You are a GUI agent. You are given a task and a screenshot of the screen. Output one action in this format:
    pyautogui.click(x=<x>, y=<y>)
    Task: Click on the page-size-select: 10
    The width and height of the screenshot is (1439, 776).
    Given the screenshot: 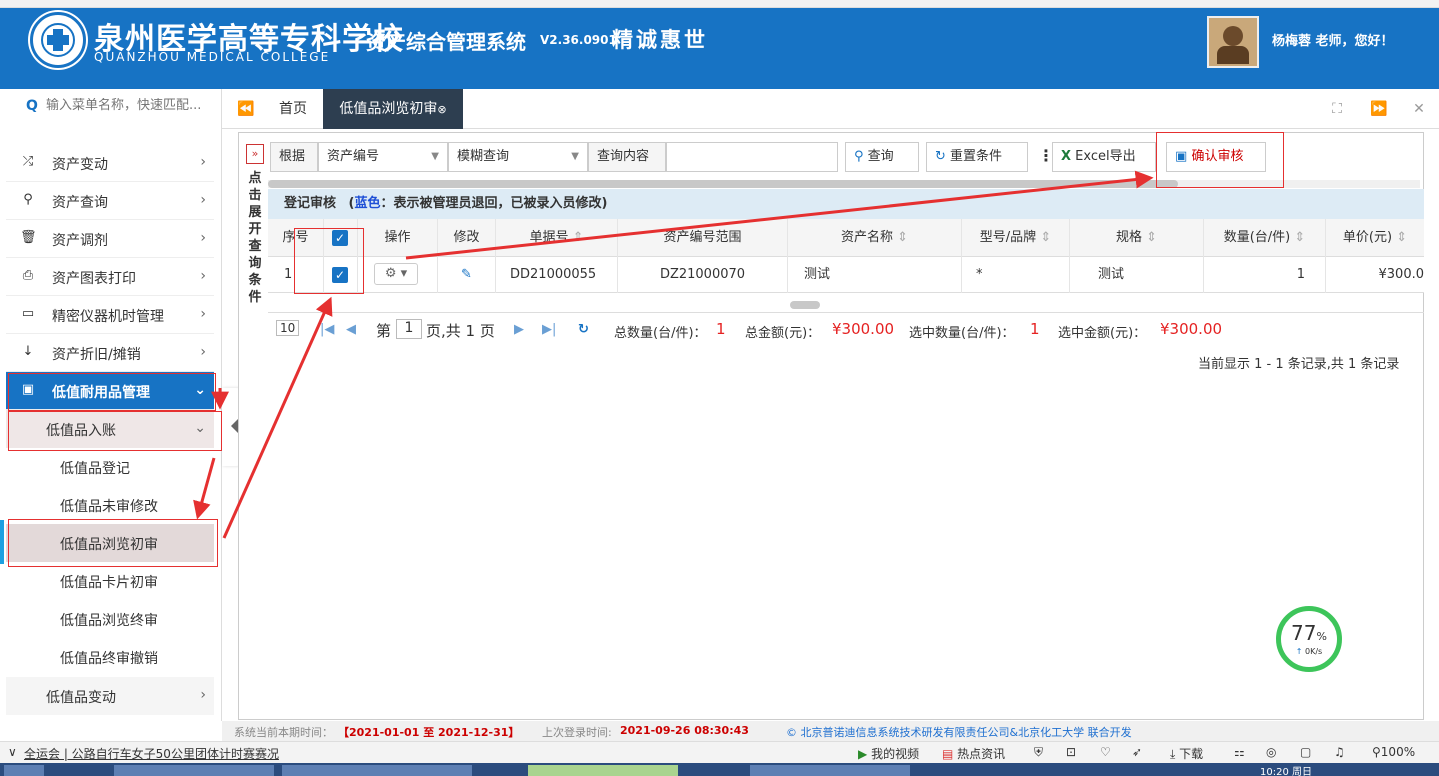 What is the action you would take?
    pyautogui.click(x=288, y=328)
    